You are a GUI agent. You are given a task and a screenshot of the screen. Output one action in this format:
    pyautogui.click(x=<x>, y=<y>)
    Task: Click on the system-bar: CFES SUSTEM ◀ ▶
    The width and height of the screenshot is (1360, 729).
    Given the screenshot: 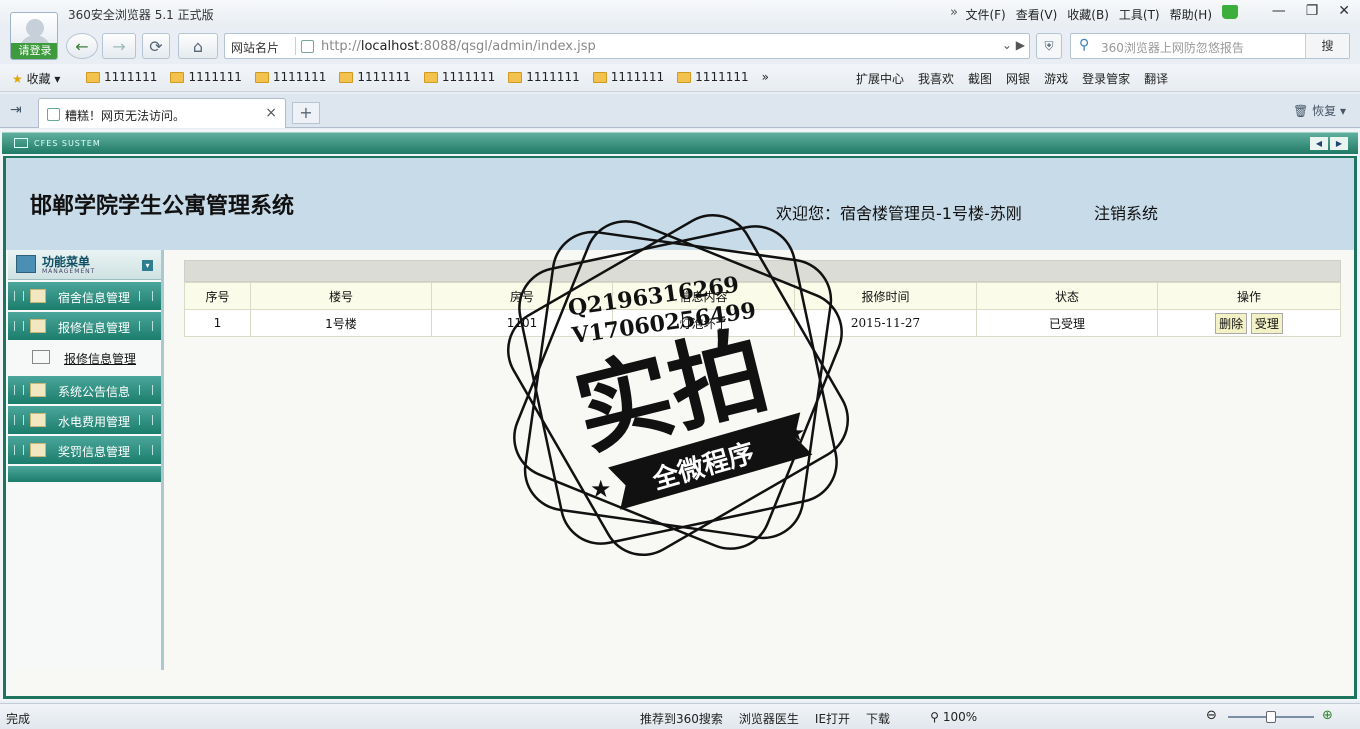 What is the action you would take?
    pyautogui.click(x=680, y=143)
    